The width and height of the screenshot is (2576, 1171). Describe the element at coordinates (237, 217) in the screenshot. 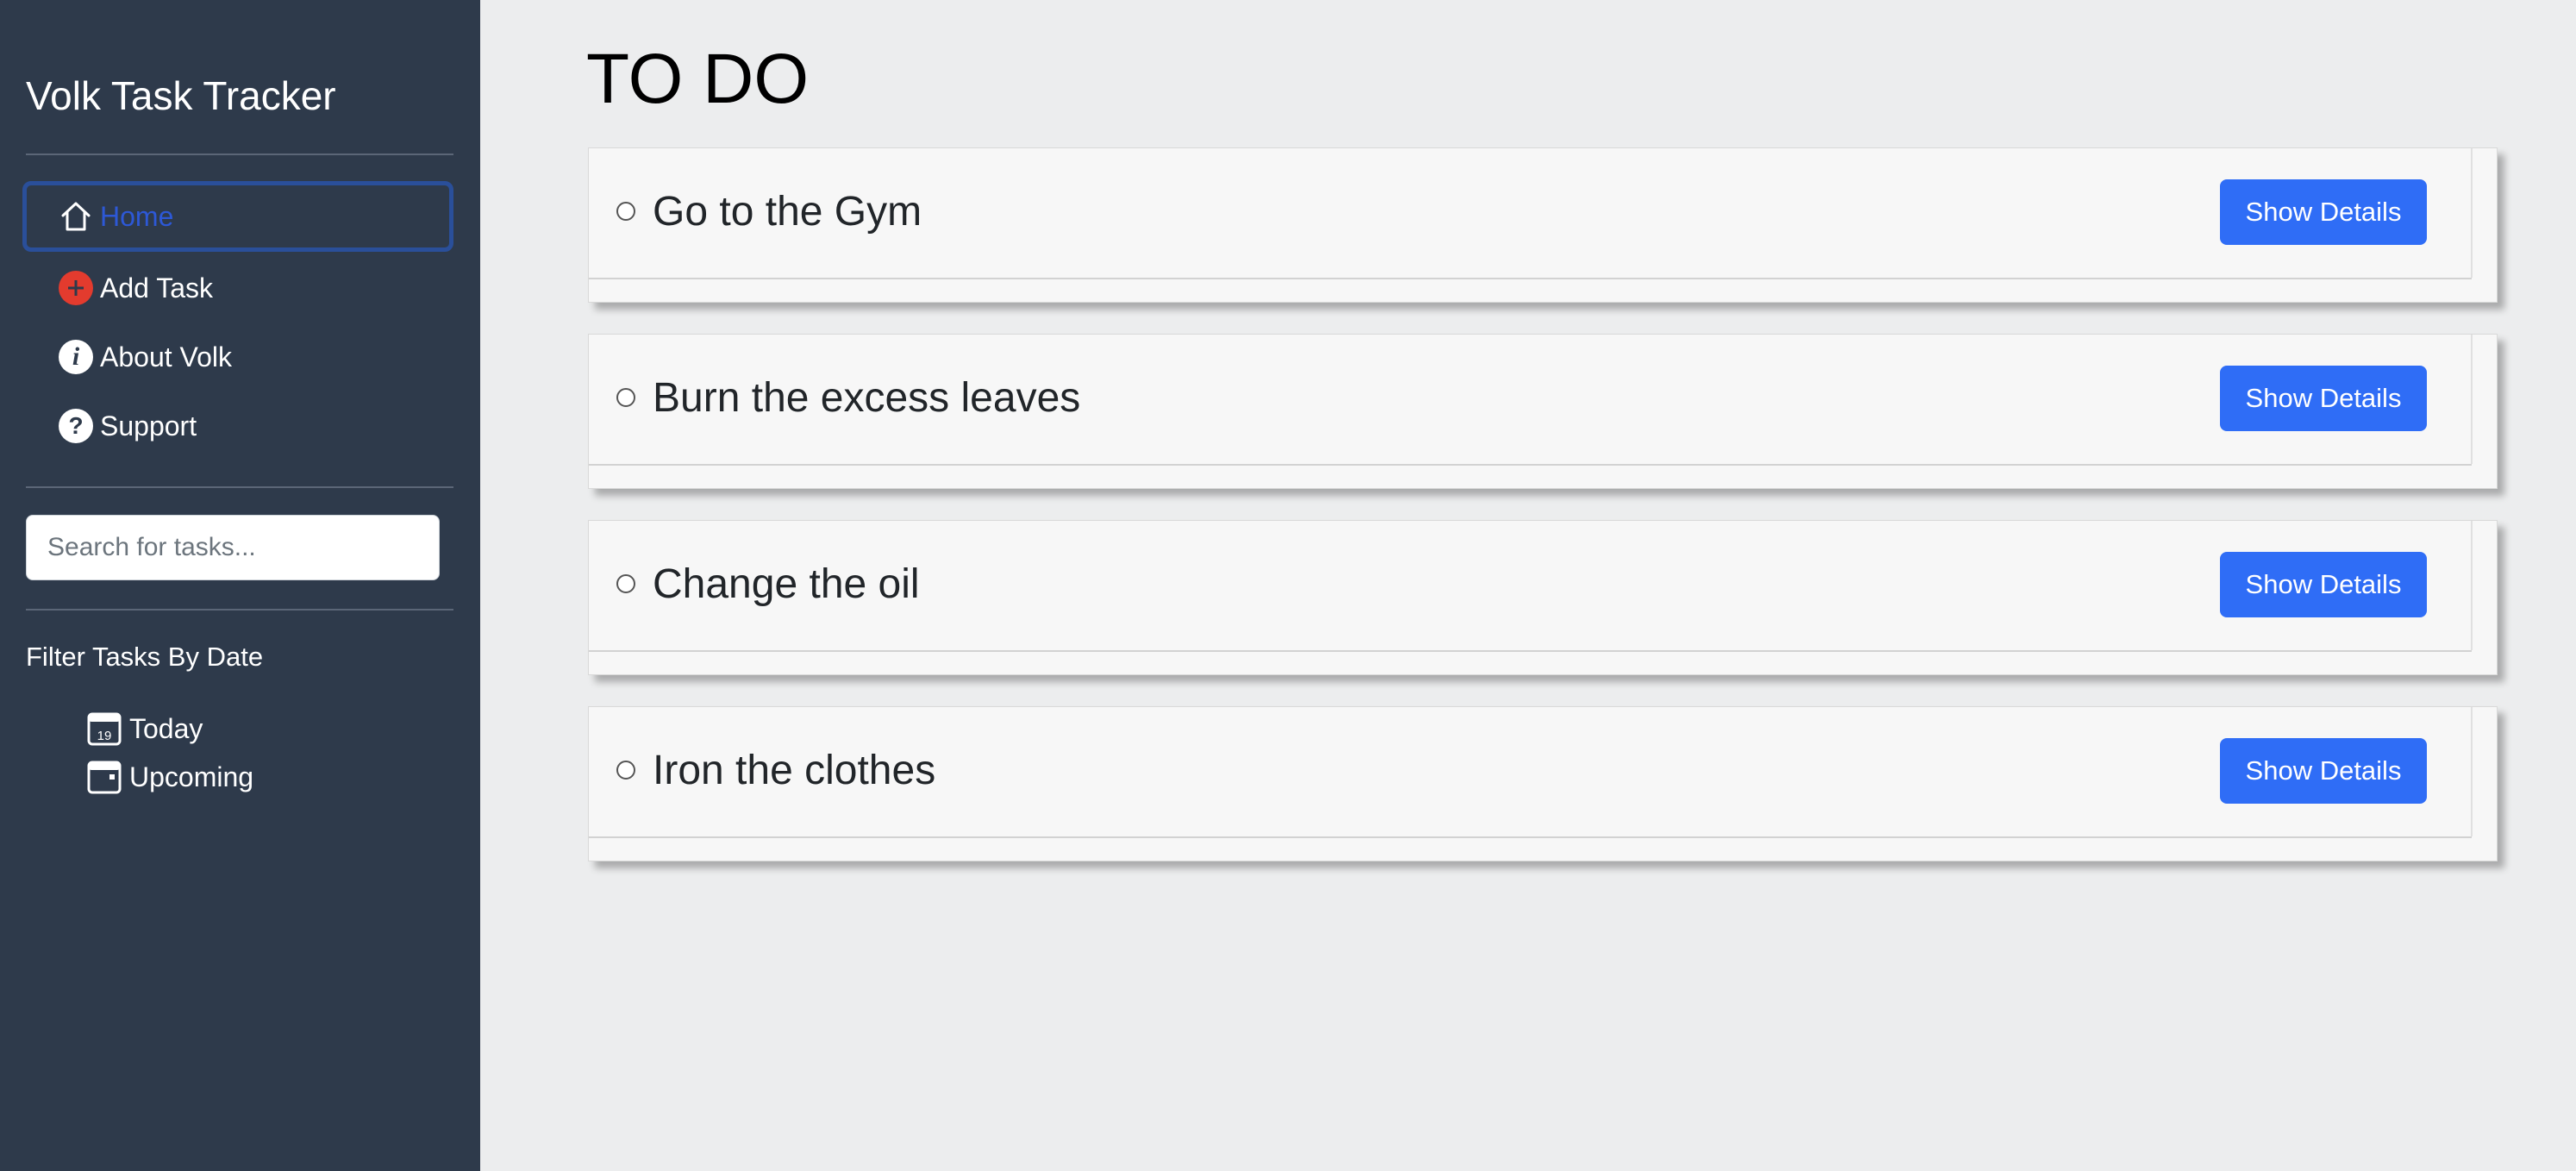

I see `sidebar-item-home: Home` at that location.